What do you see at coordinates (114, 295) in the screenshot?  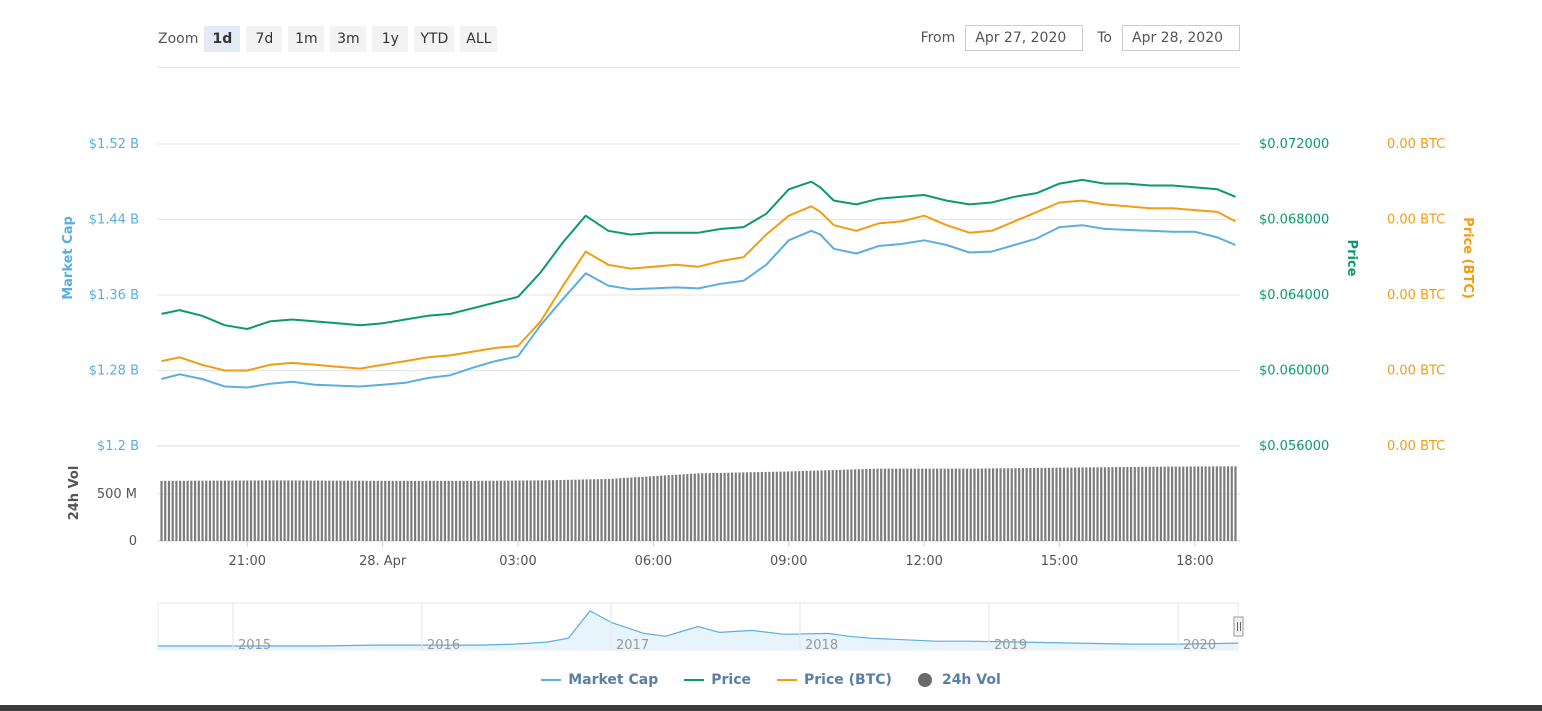 I see `market-cap-tick-label: $1.36 B` at bounding box center [114, 295].